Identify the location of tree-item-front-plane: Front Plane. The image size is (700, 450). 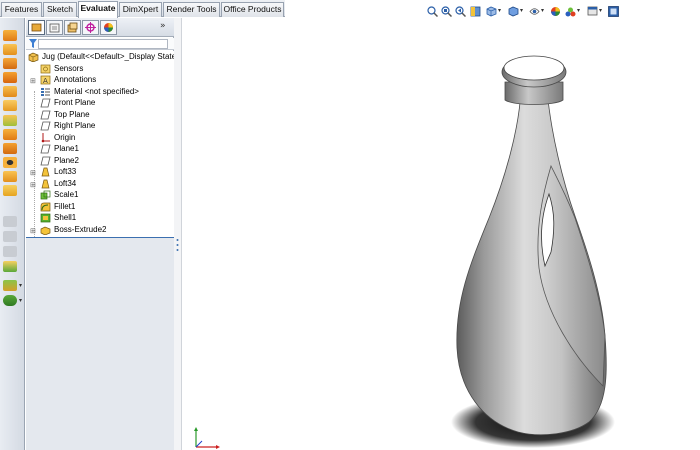
(100, 103).